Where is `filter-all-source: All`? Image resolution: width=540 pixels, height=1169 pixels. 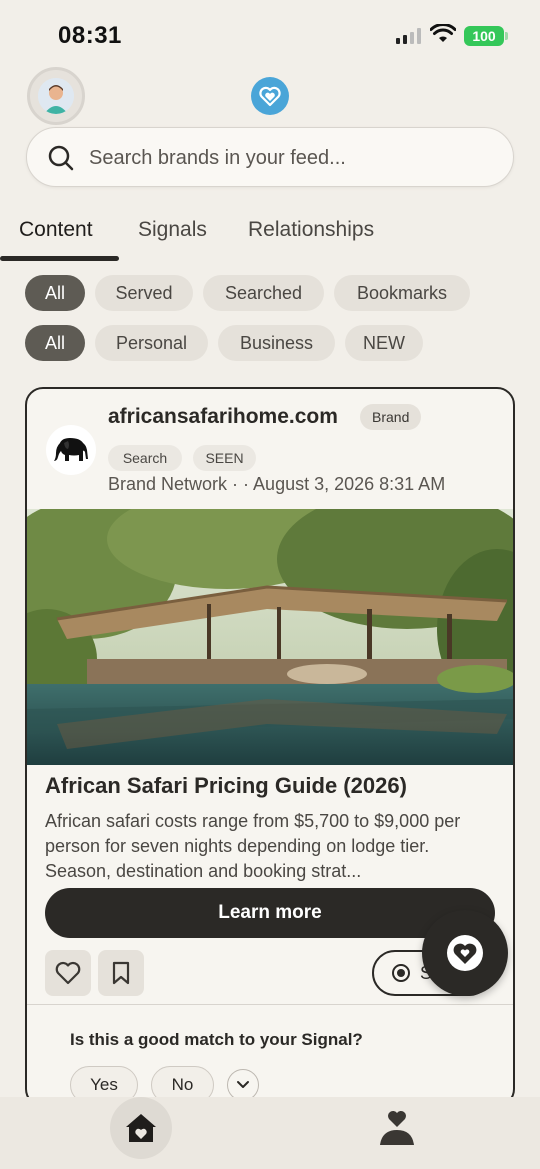 filter-all-source: All is located at coordinates (55, 293).